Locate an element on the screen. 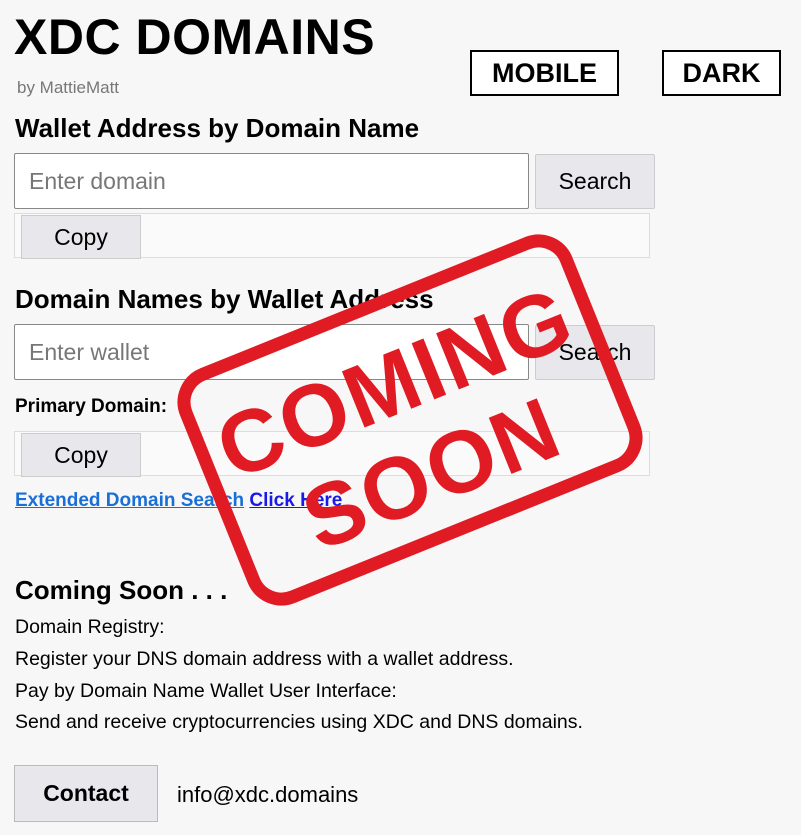 This screenshot has width=801, height=835. coming-soon-line: Domain Registry: is located at coordinates (90, 627).